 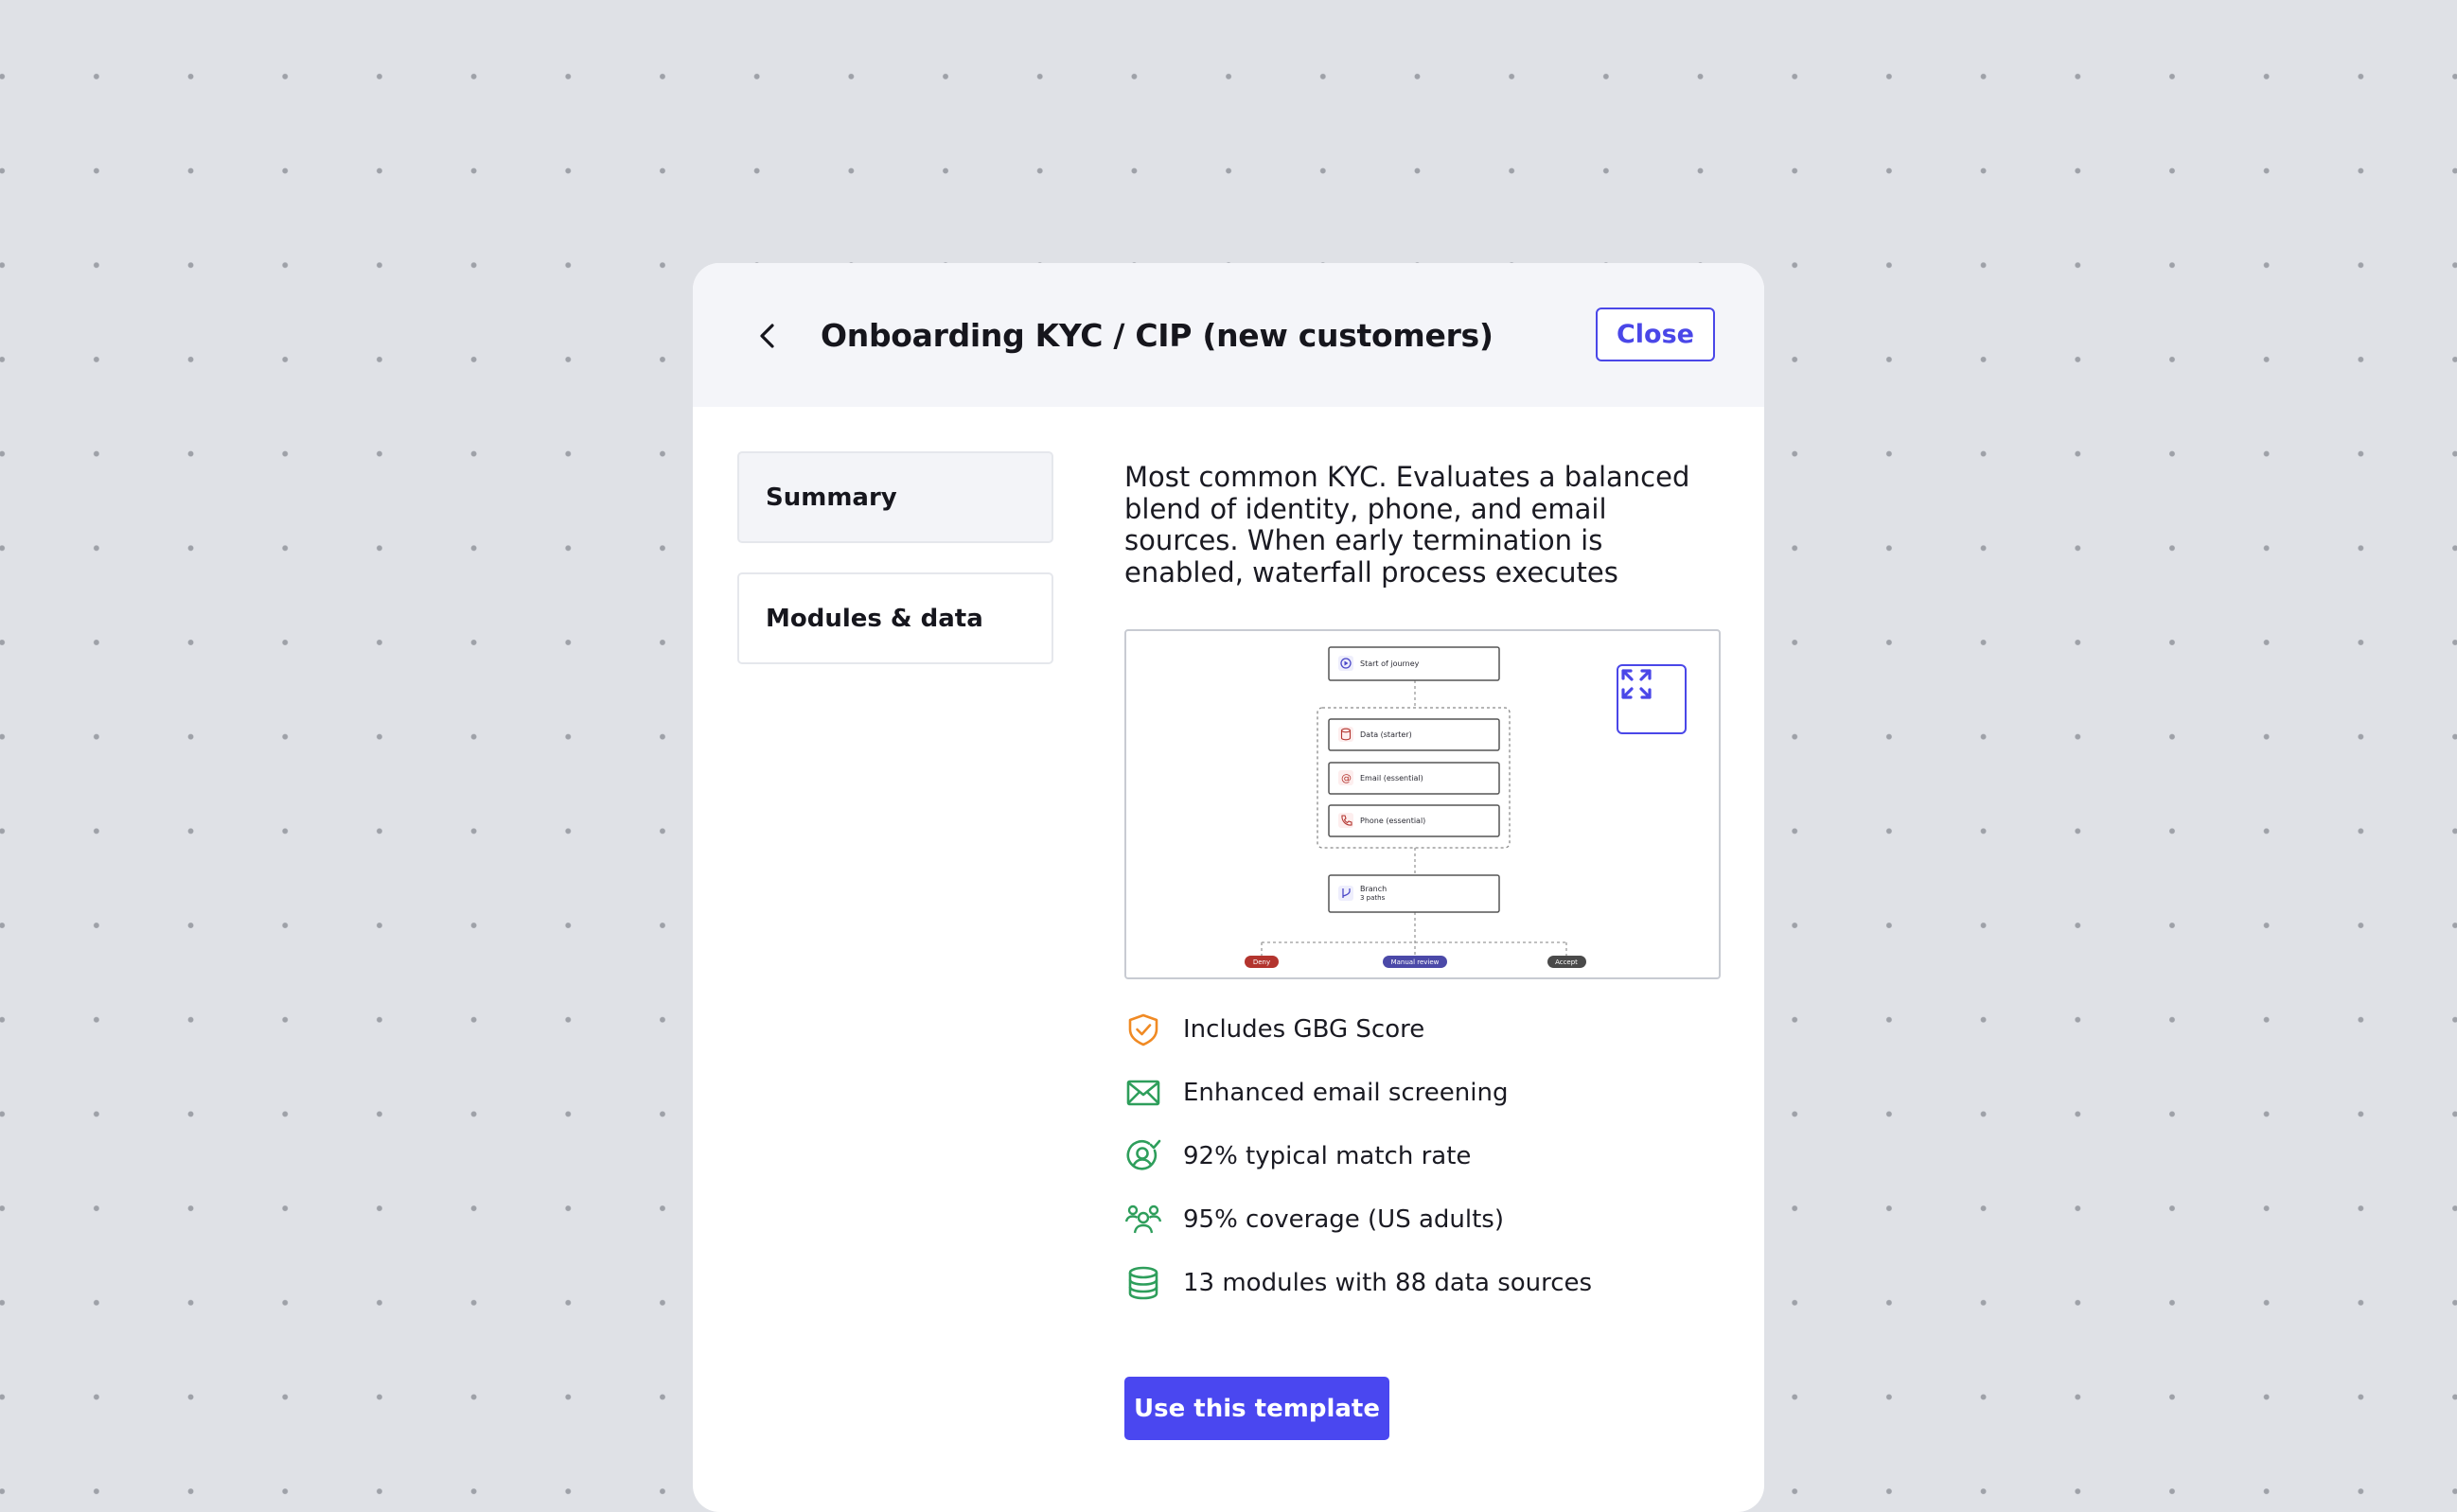 I want to click on feature-item: Includes GBG Score, so click(x=1274, y=1029).